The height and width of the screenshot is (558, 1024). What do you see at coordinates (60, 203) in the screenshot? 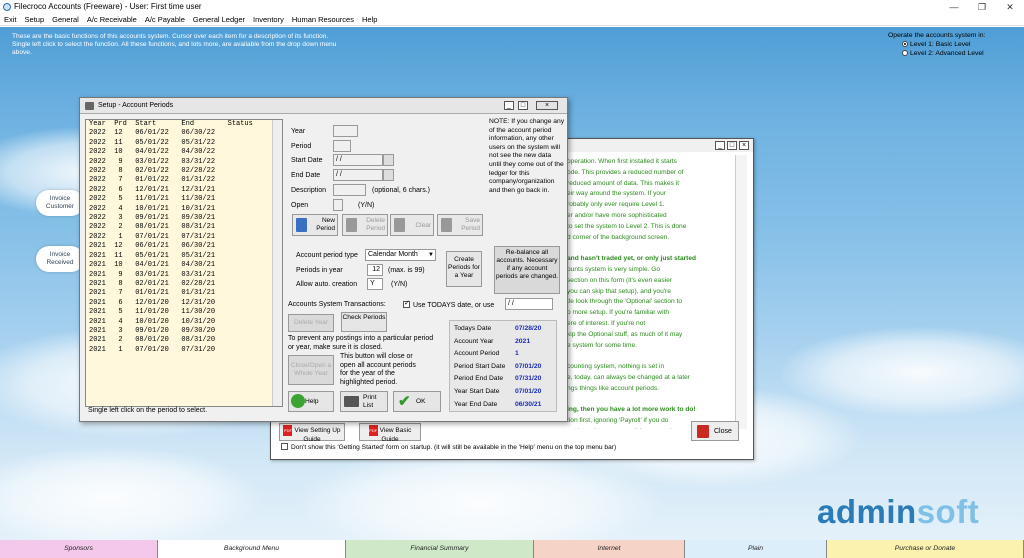
I see `invoice-customer-button: Invoice Customer` at bounding box center [60, 203].